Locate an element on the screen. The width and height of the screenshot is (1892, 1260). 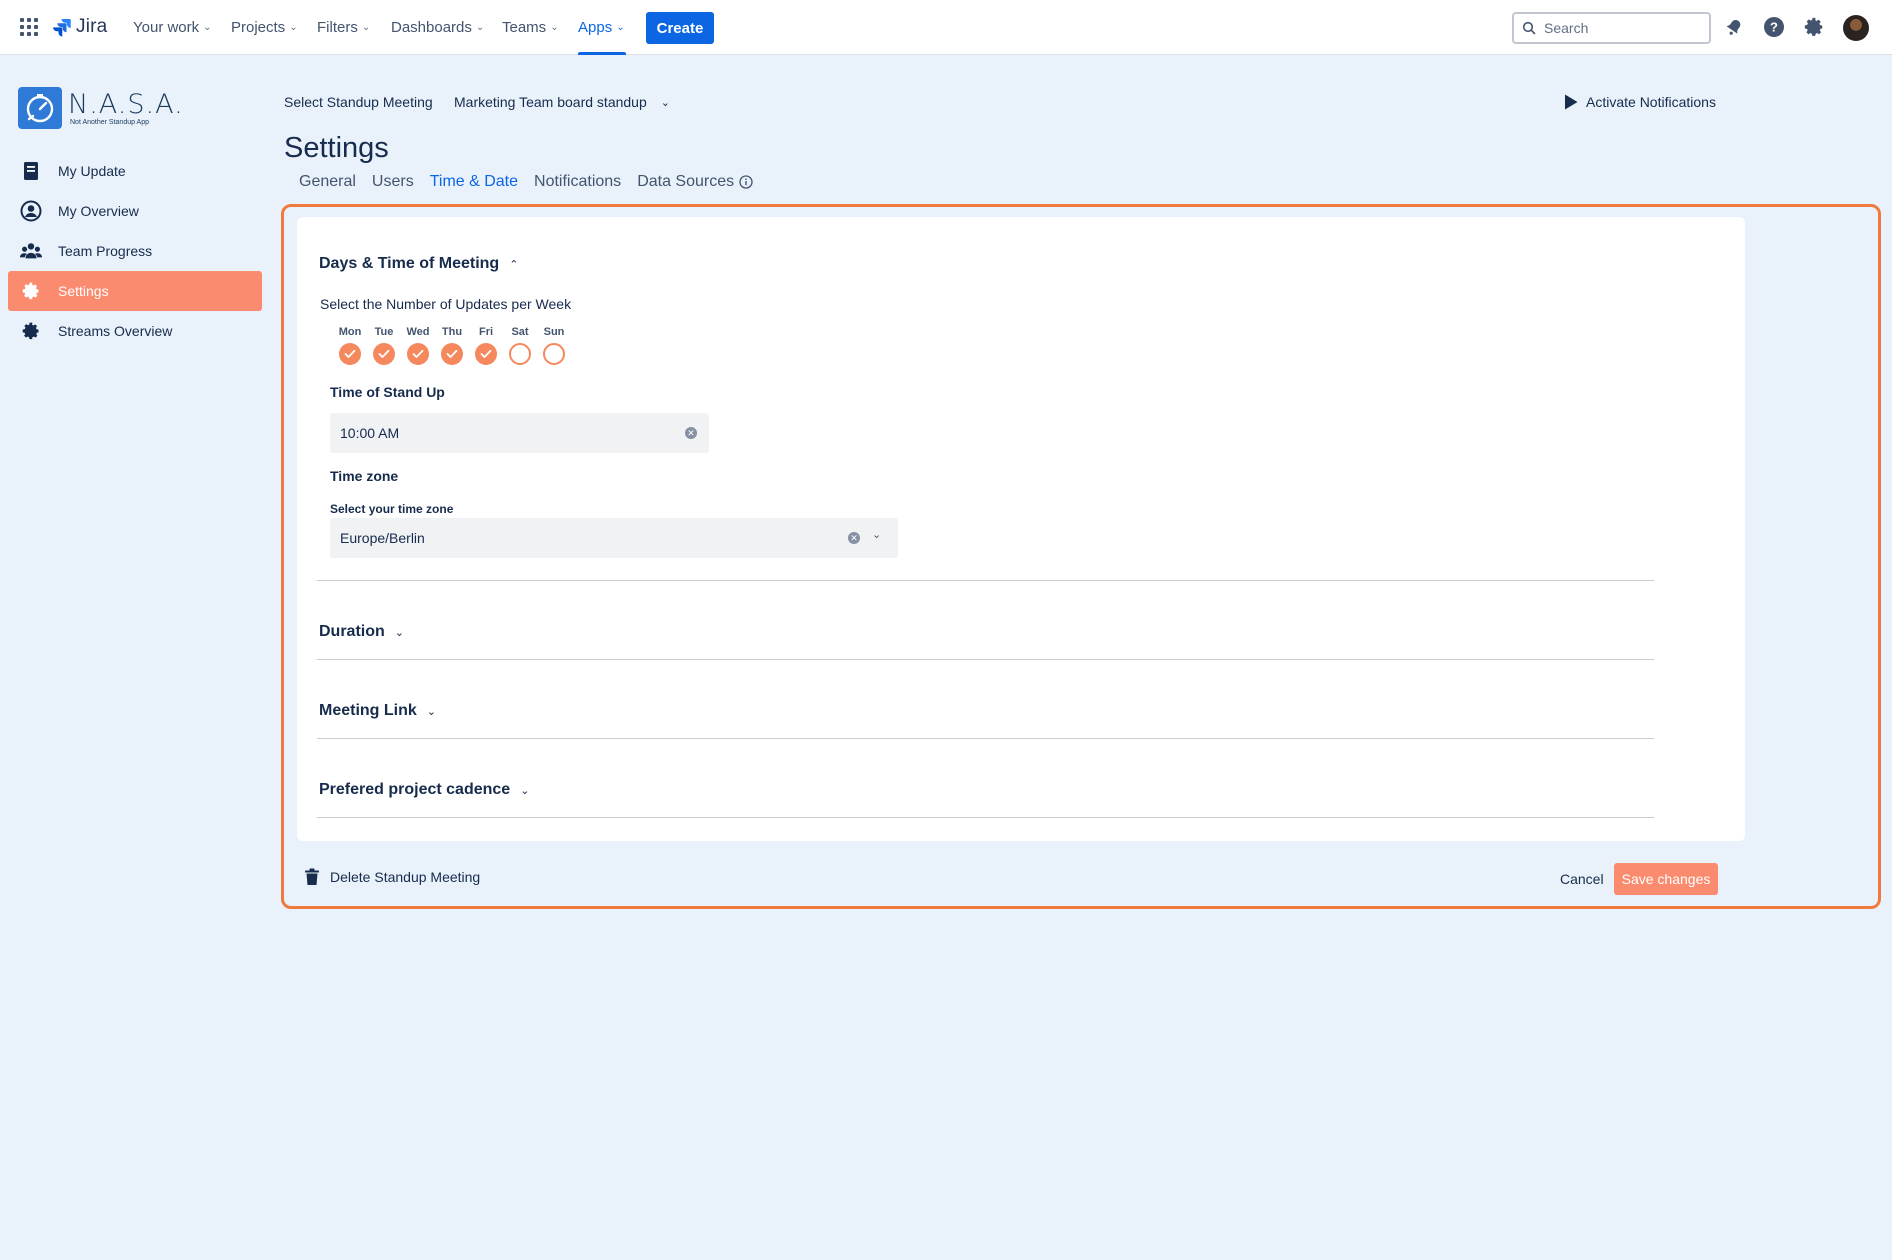
time-value: 10:00 AM is located at coordinates (370, 433).